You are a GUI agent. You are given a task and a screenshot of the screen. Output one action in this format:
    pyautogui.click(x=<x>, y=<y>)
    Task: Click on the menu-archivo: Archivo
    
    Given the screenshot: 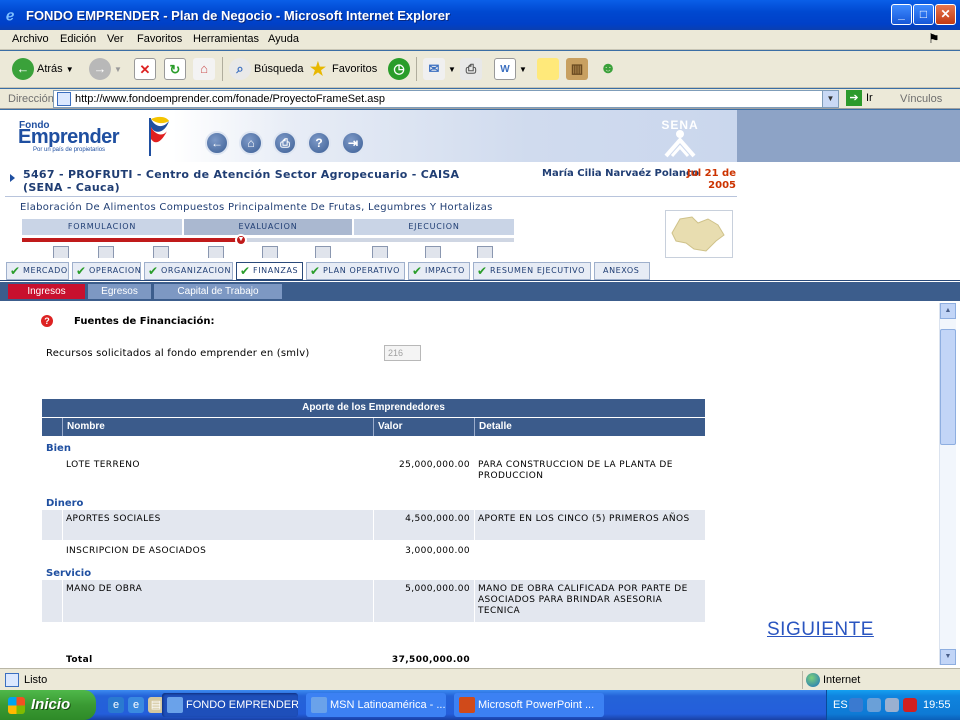 What is the action you would take?
    pyautogui.click(x=30, y=39)
    